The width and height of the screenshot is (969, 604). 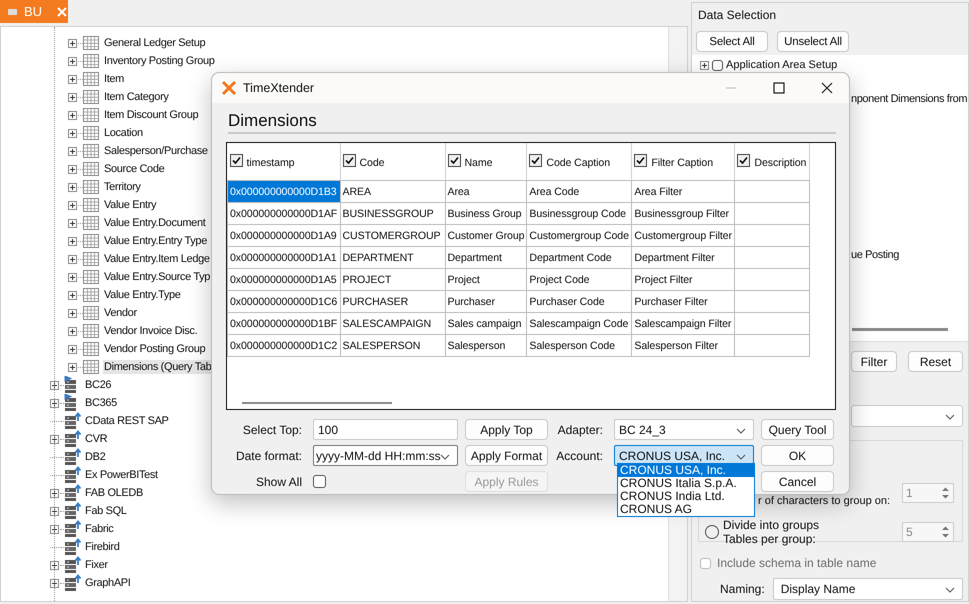 What do you see at coordinates (797, 429) in the screenshot?
I see `query-tool-button: Query Tool` at bounding box center [797, 429].